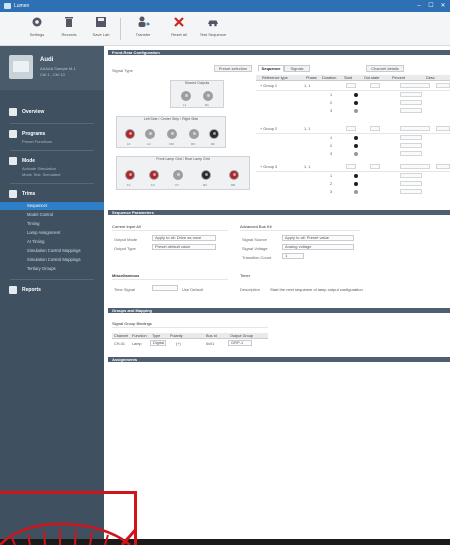 The height and width of the screenshot is (545, 450). I want to click on channel-details-button: Channel details, so click(385, 68).